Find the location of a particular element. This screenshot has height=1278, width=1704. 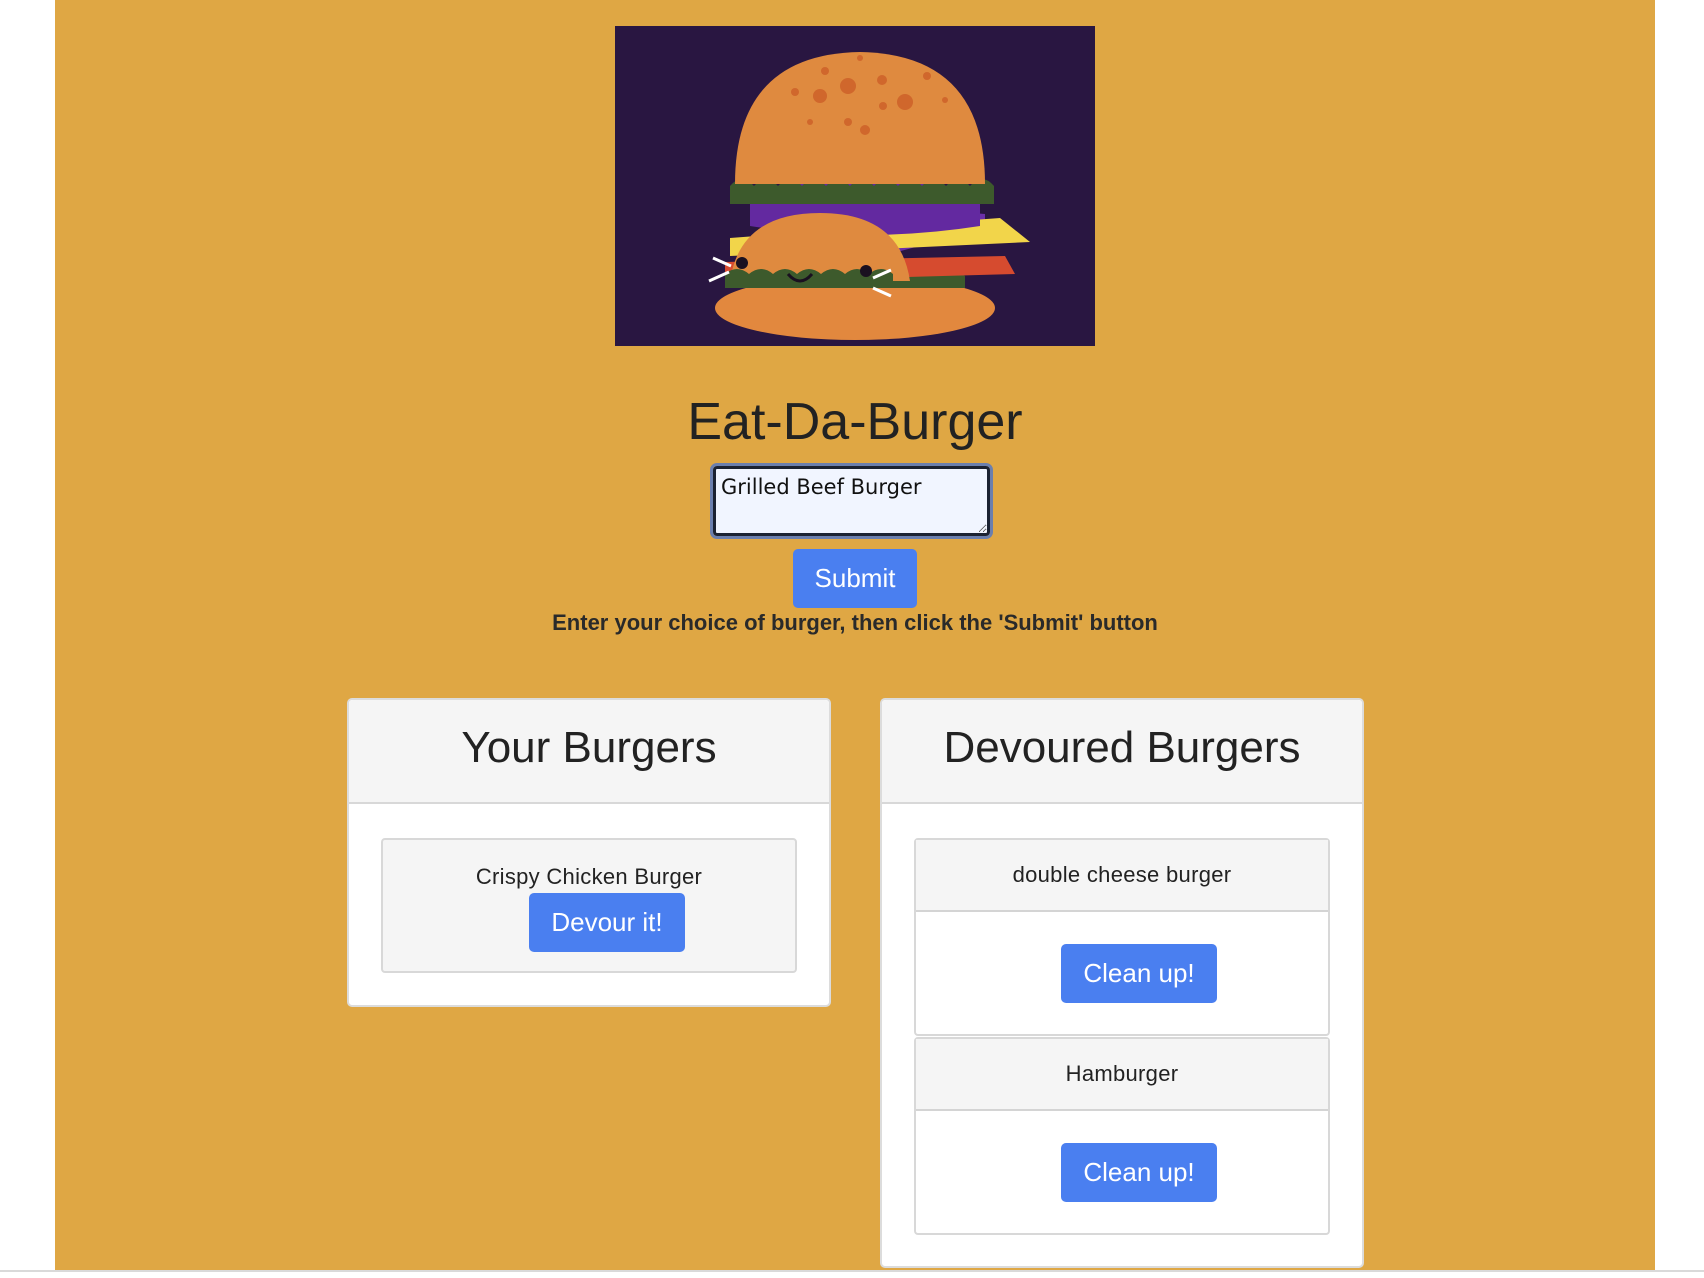

list-item: Crispy Chicken Burger Devour it! is located at coordinates (589, 905).